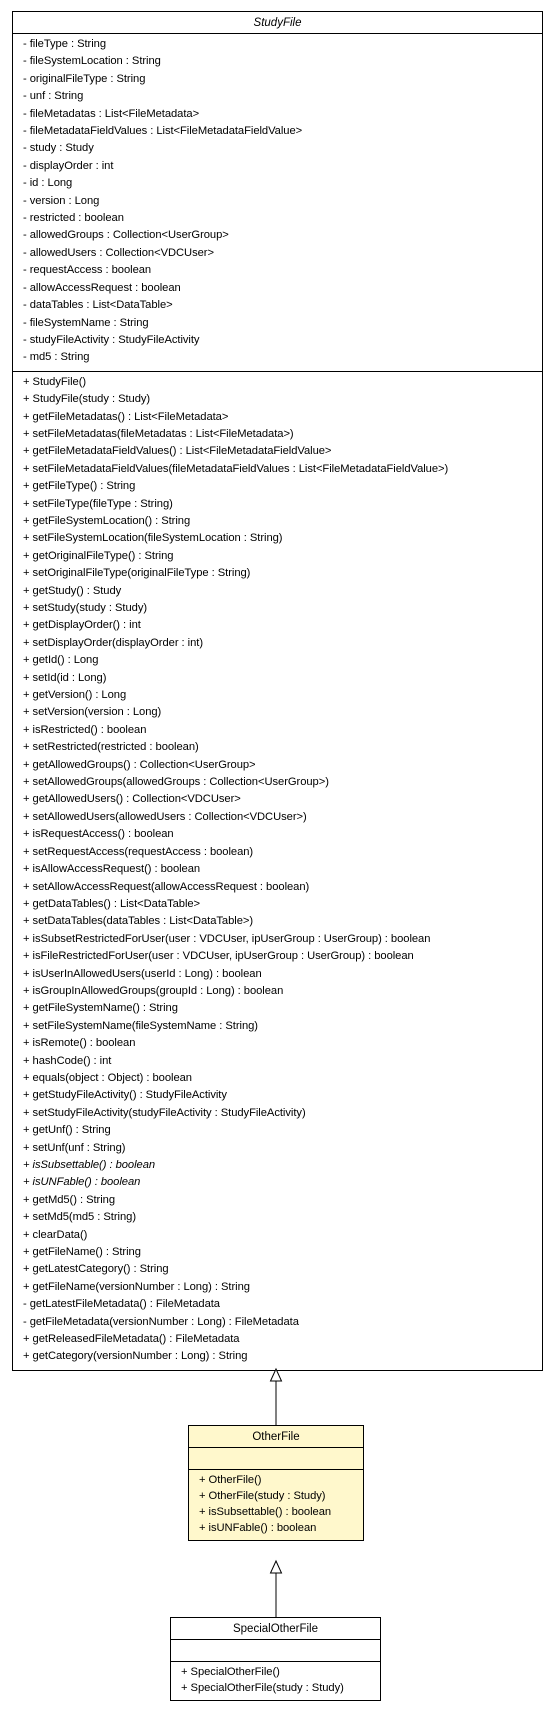 The height and width of the screenshot is (1720, 555). What do you see at coordinates (276, 1492) in the screenshot?
I see `connectors` at bounding box center [276, 1492].